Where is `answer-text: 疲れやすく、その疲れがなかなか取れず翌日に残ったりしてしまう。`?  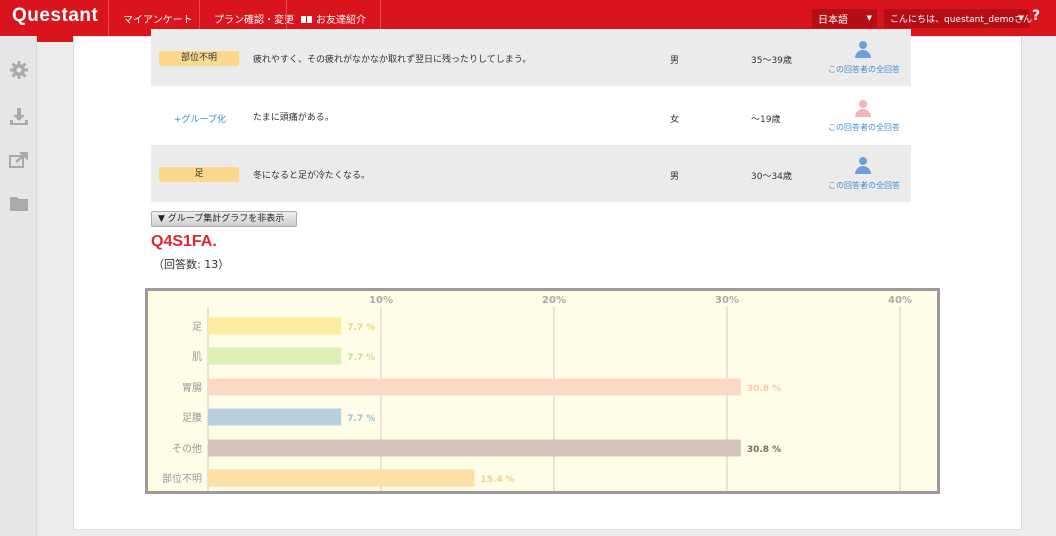
answer-text: 疲れやすく、その疲れがなかなか取れず翌日に残ったりしてしまう。 is located at coordinates (392, 60).